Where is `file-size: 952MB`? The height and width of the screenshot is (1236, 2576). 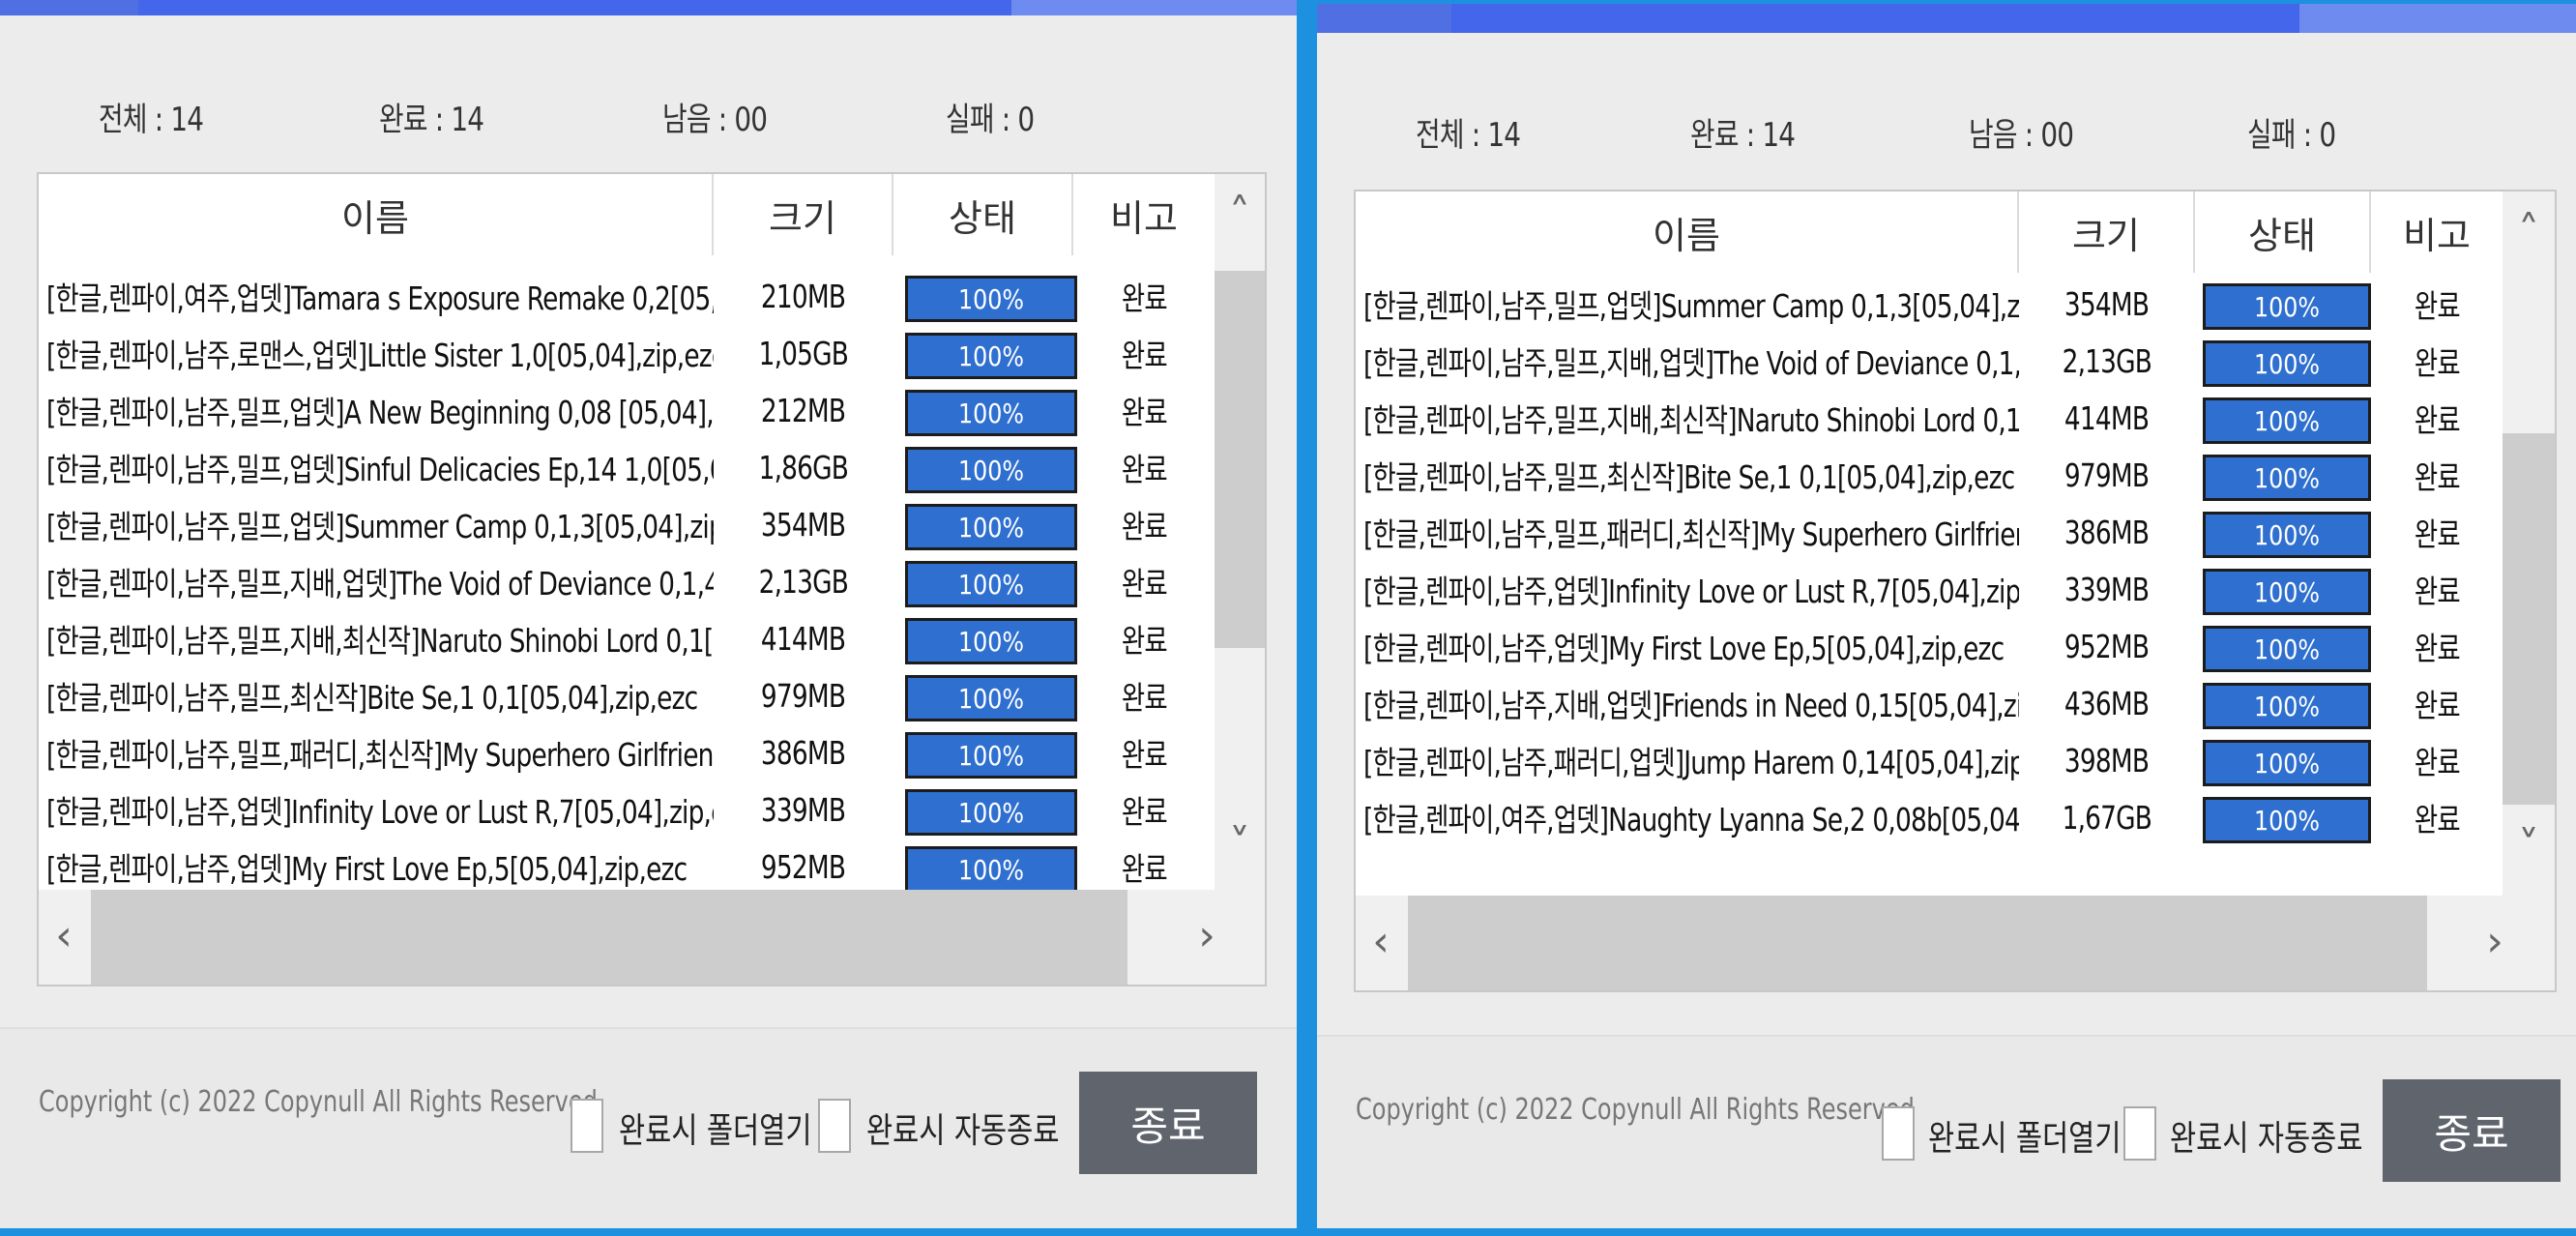
file-size: 952MB is located at coordinates (2107, 646).